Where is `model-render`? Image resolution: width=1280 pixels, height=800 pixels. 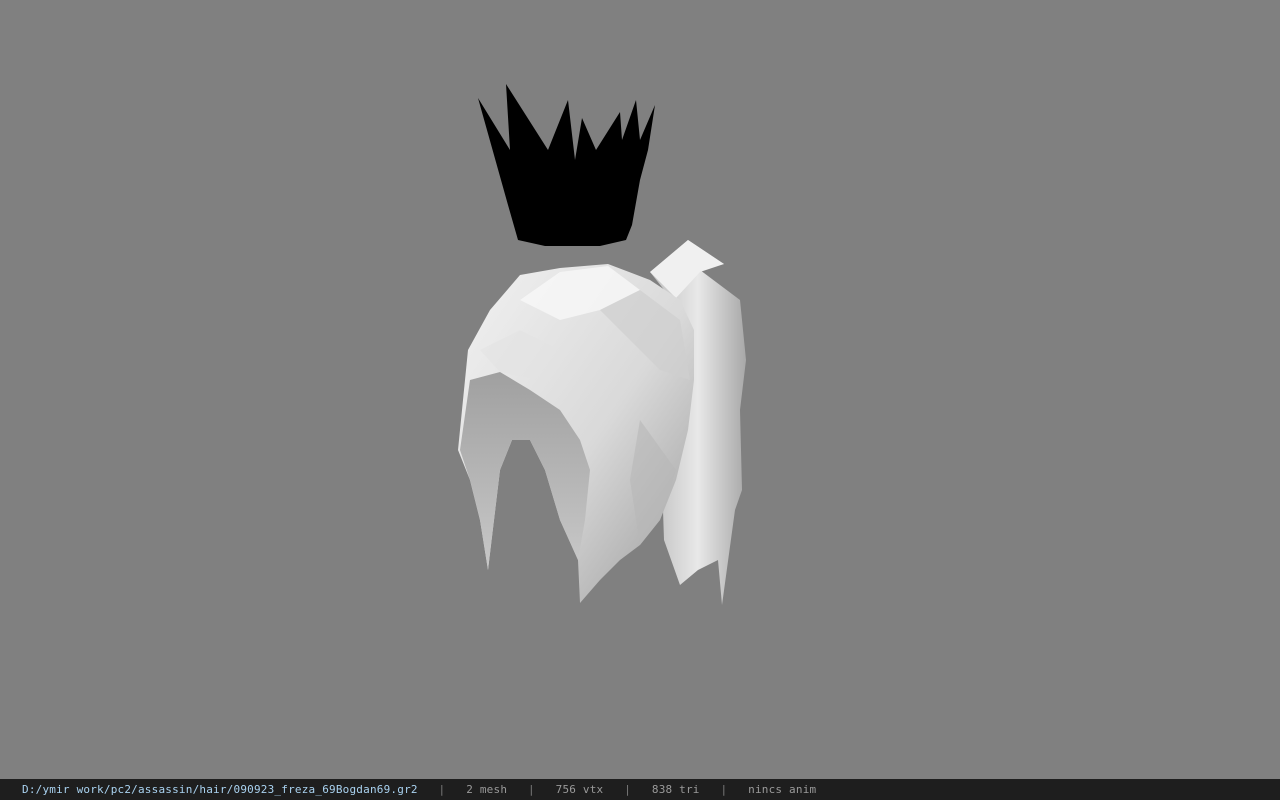
model-render is located at coordinates (602, 344).